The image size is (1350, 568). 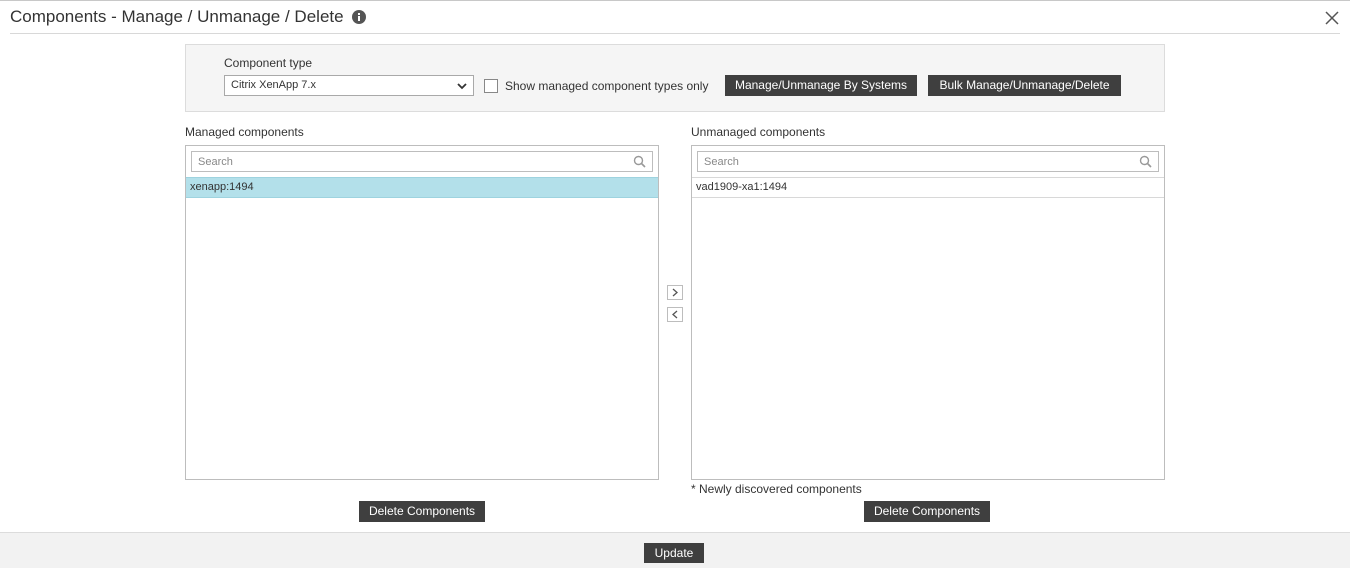 I want to click on chevron-left-icon, so click(x=675, y=314).